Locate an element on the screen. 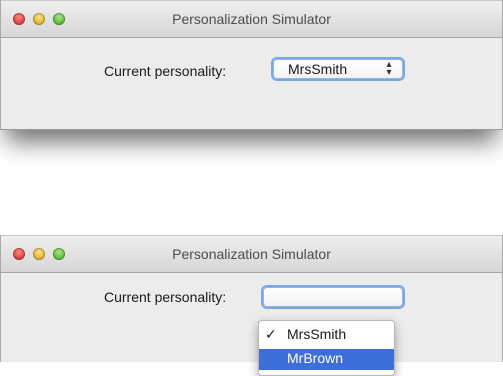 This screenshot has width=503, height=376. menu-item-label: MrsSmith is located at coordinates (317, 334).